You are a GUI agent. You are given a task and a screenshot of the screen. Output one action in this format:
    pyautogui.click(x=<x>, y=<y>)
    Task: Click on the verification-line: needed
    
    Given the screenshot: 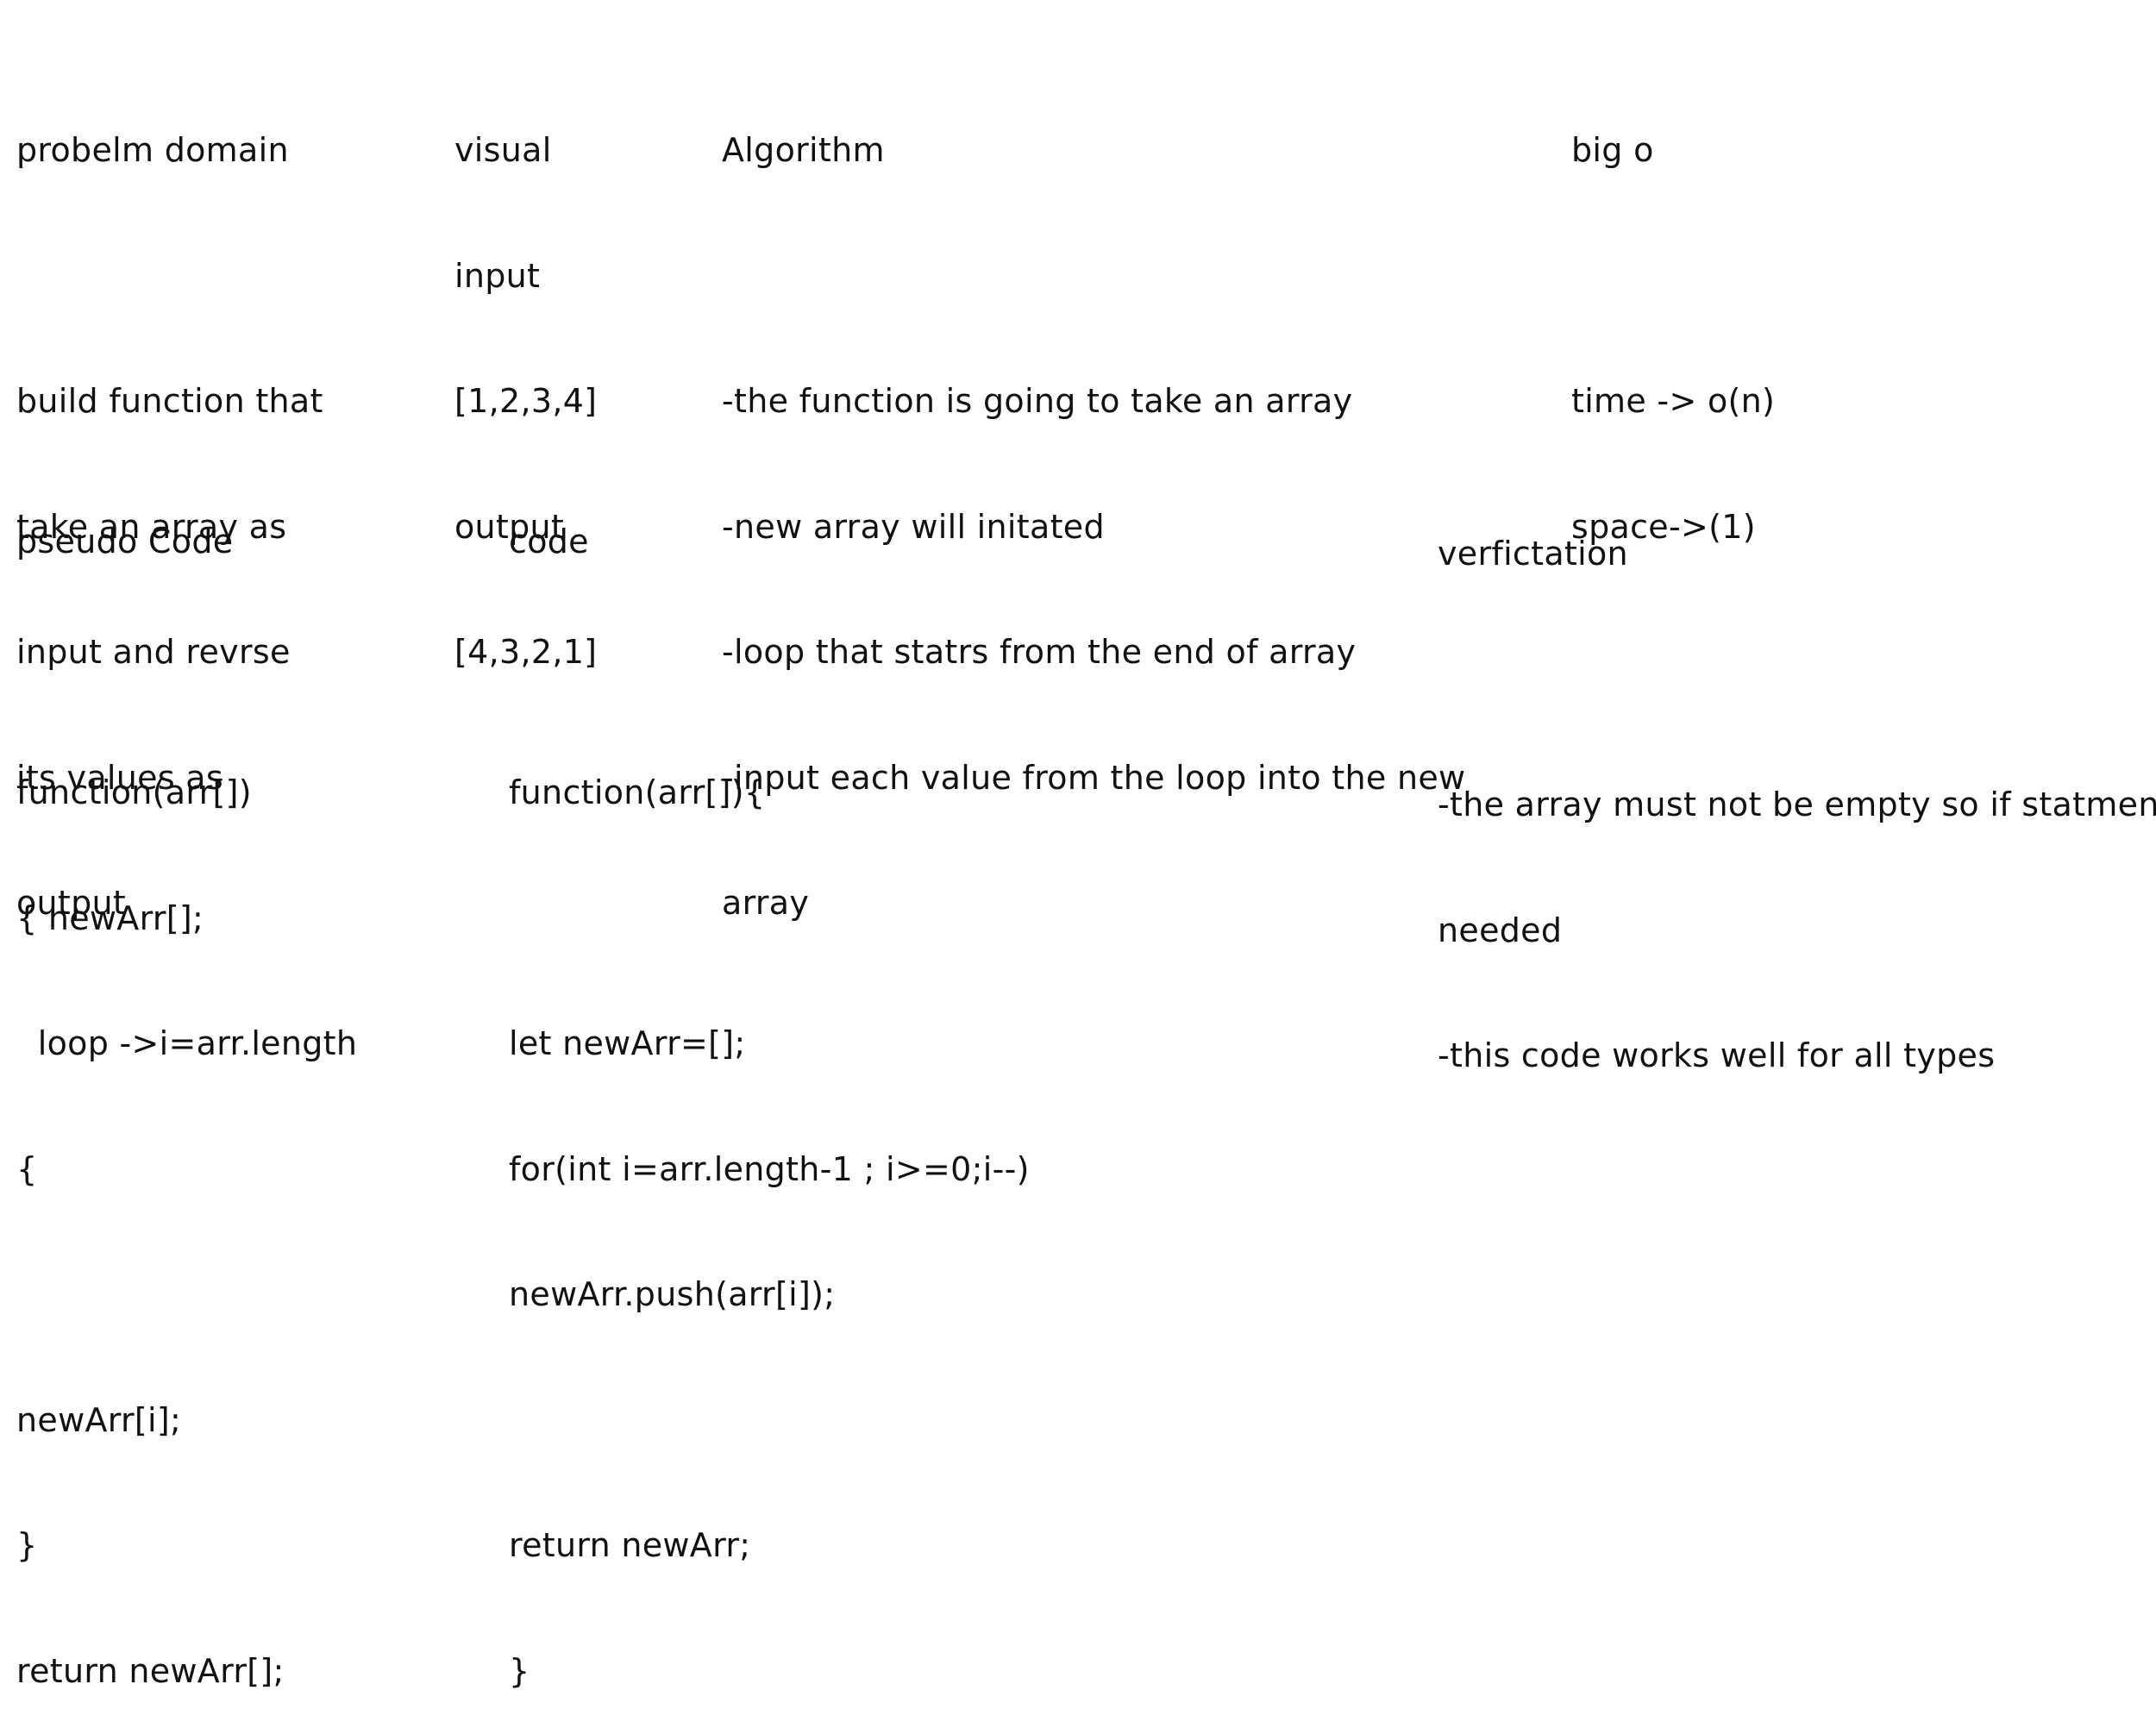 What is the action you would take?
    pyautogui.click(x=1500, y=930)
    